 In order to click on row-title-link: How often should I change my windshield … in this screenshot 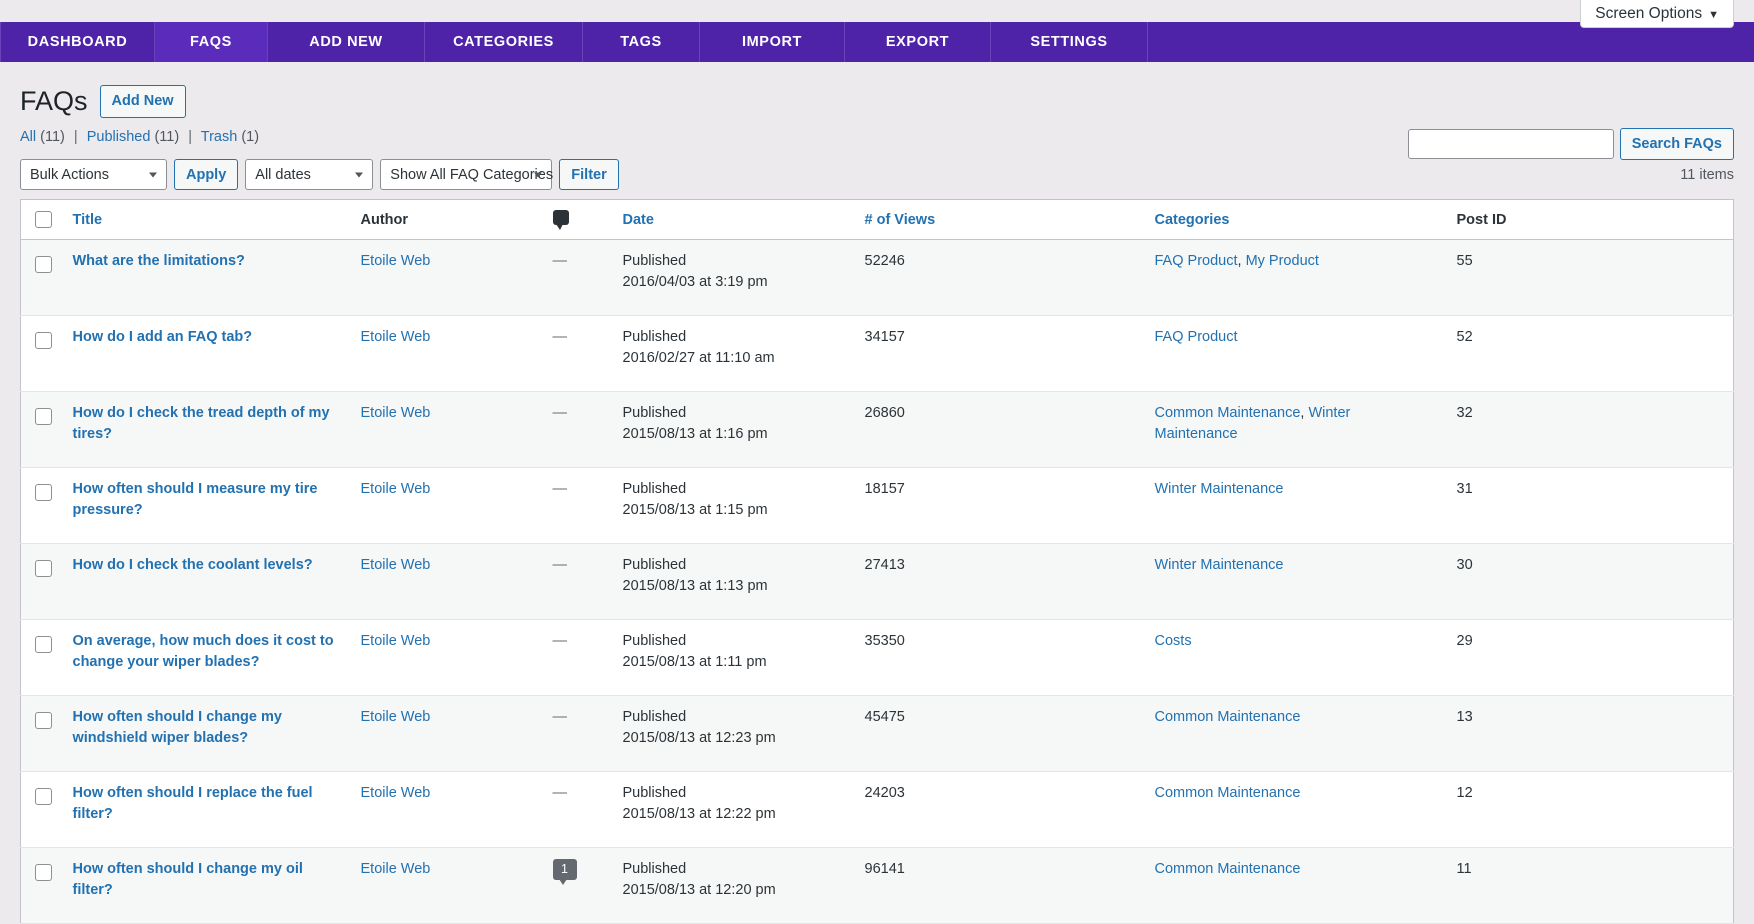, I will do `click(177, 727)`.